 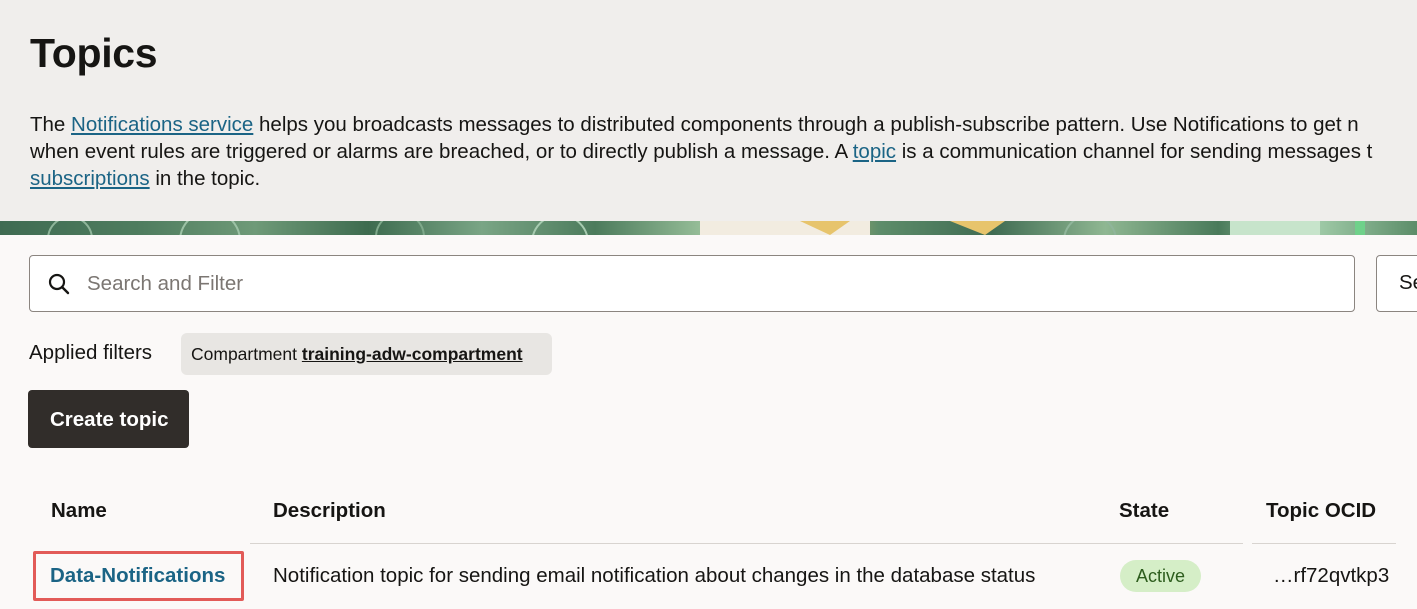 What do you see at coordinates (108, 419) in the screenshot?
I see `create-topic-button: Create topic` at bounding box center [108, 419].